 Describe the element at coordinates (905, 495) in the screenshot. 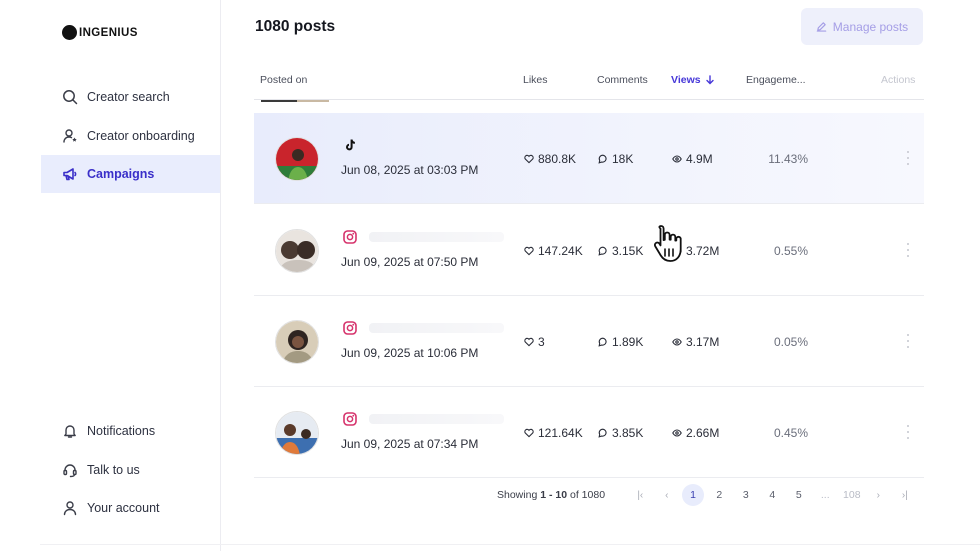

I see `last-page-icon: ›|` at that location.